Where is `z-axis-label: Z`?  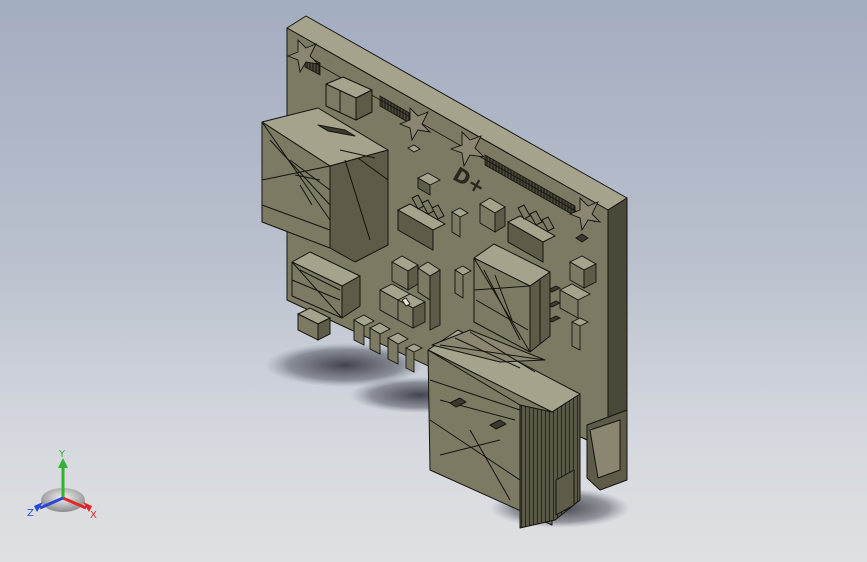 z-axis-label: Z is located at coordinates (30, 513).